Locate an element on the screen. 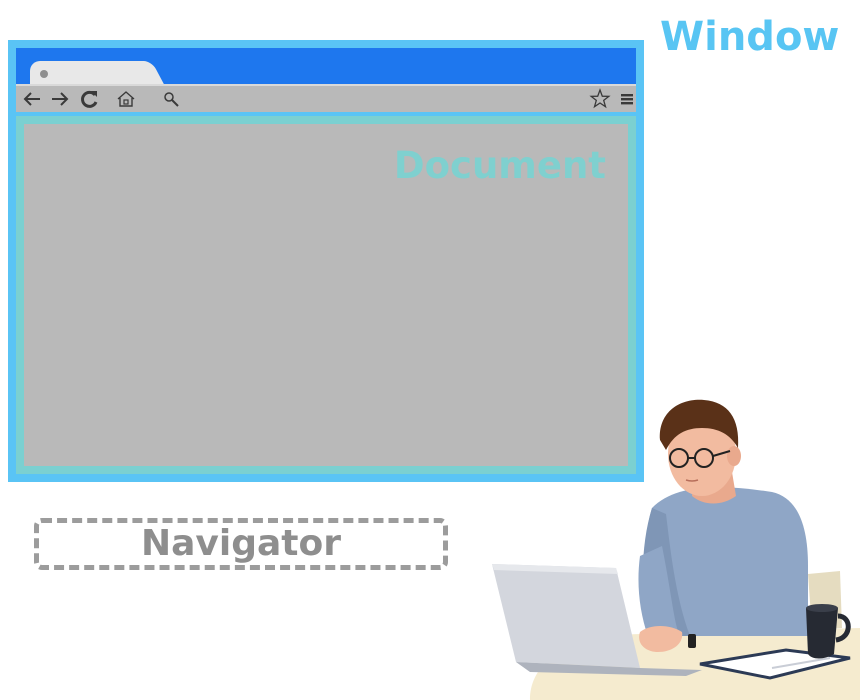 This screenshot has width=860, height=700. reload-icon is located at coordinates (90, 99).